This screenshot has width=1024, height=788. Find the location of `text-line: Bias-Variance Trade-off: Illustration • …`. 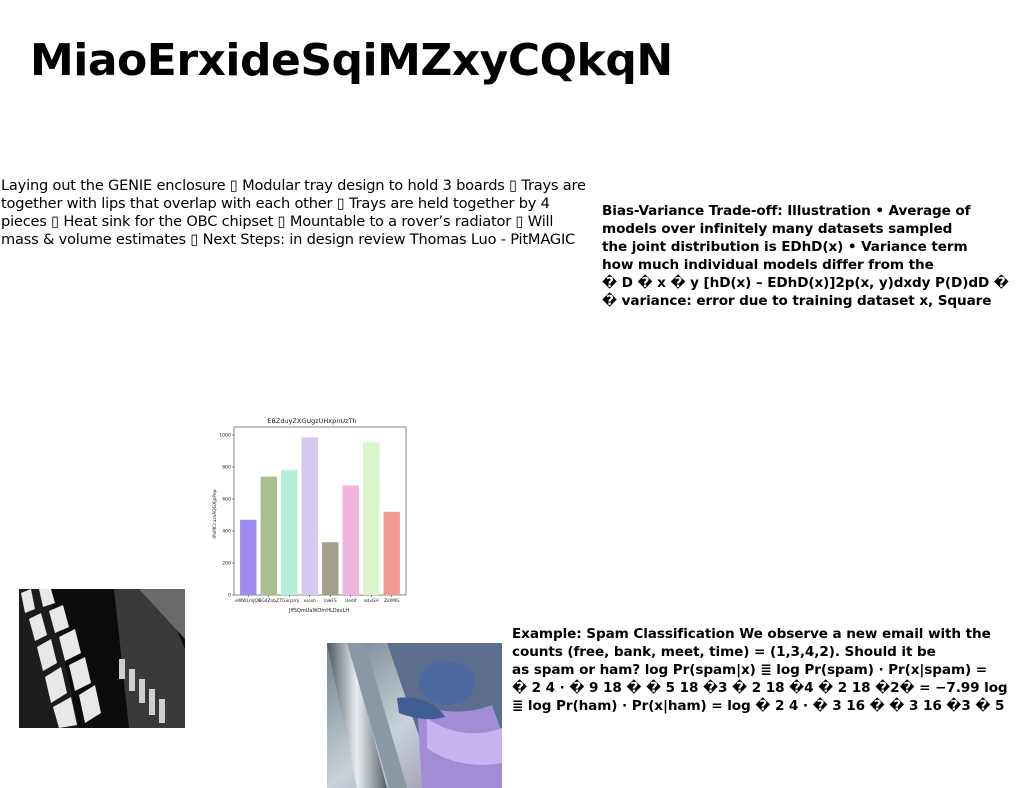

text-line: Bias-Variance Trade-off: Illustration • … is located at coordinates (786, 211).